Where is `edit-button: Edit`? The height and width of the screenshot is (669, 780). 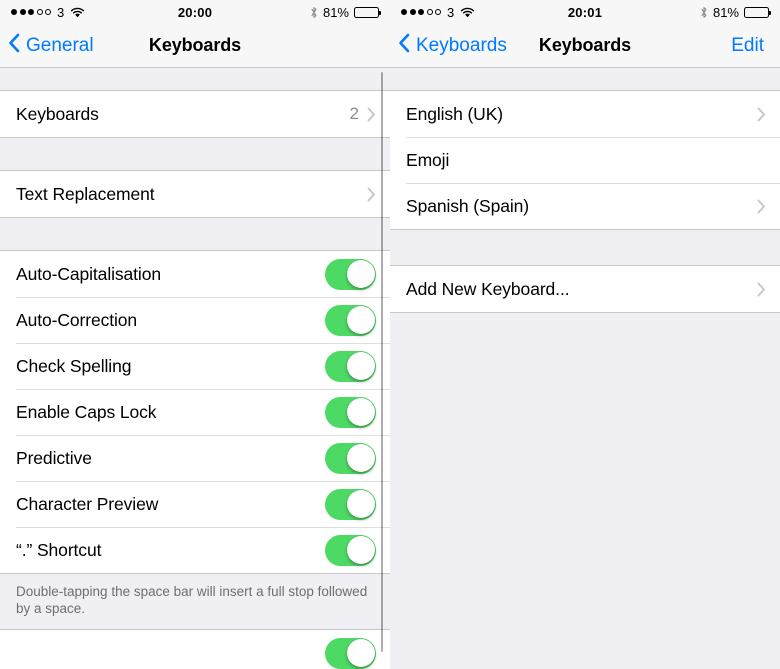 edit-button: Edit is located at coordinates (755, 46).